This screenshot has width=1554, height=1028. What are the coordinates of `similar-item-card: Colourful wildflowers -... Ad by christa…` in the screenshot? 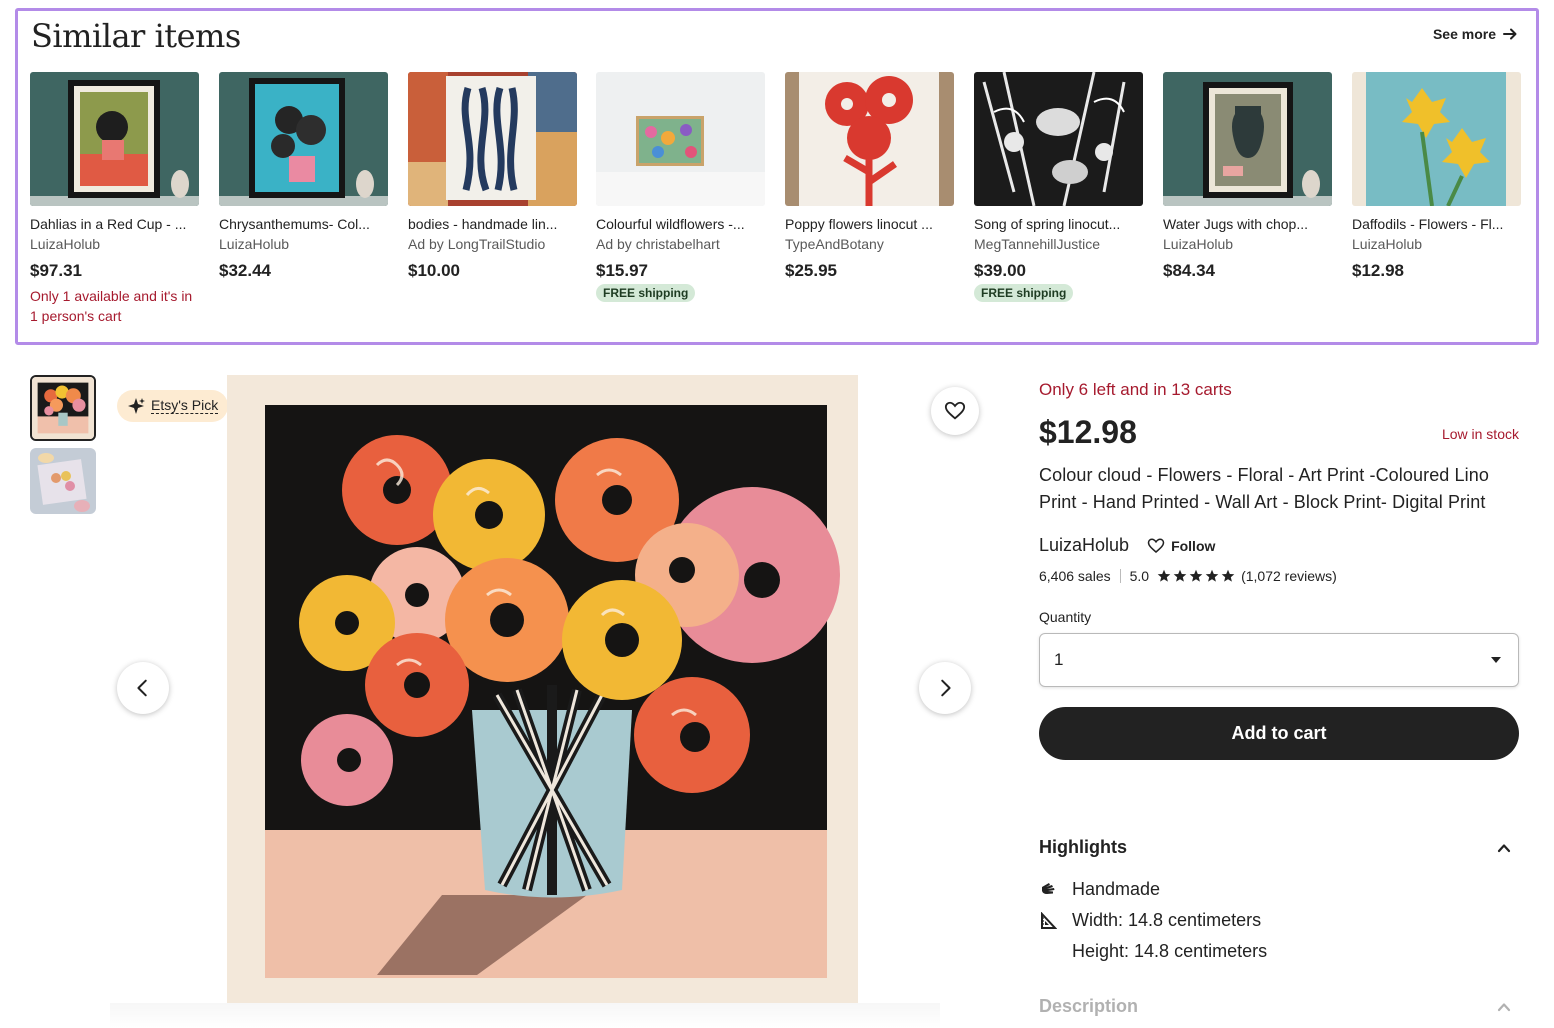 It's located at (680, 187).